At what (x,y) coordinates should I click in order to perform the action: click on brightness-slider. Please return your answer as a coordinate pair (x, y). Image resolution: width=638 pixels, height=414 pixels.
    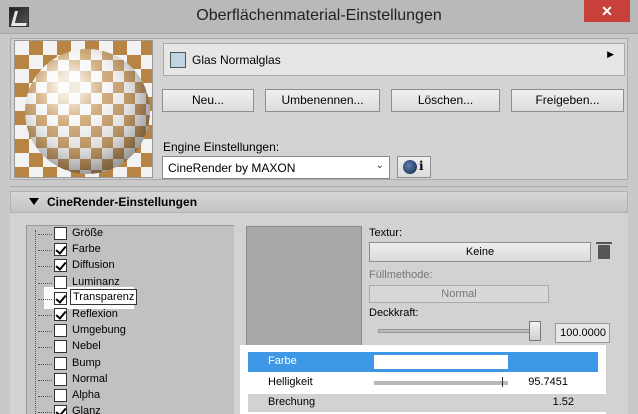
    Looking at the image, I should click on (441, 383).